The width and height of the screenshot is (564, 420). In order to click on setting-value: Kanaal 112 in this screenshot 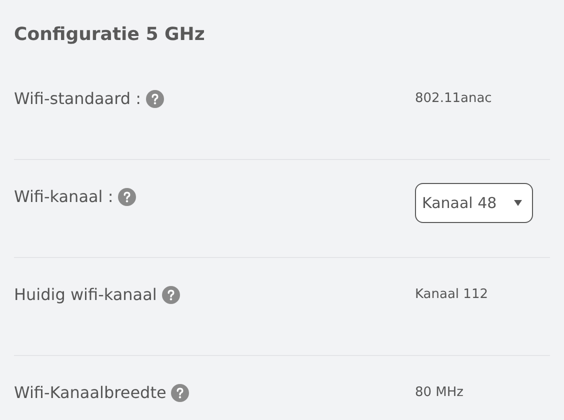, I will do `click(451, 295)`.